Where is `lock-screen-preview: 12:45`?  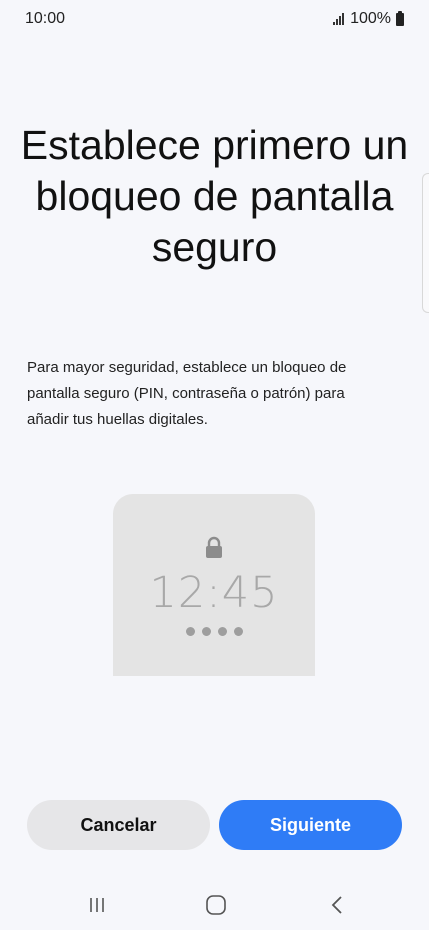
lock-screen-preview: 12:45 is located at coordinates (214, 585).